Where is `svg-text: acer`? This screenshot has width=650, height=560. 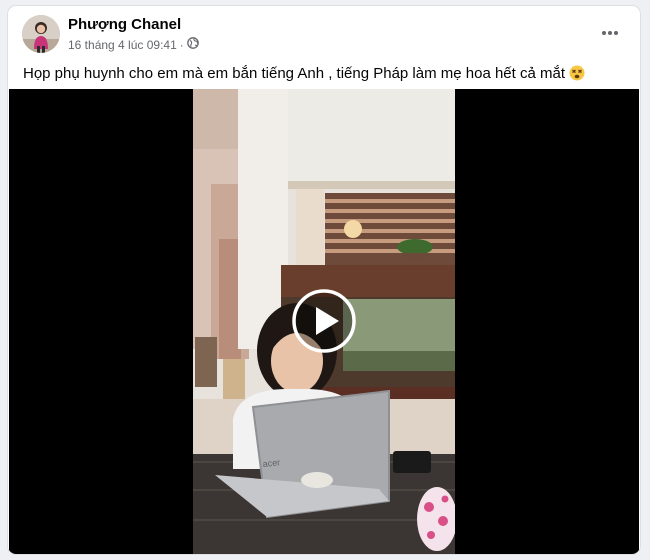 svg-text: acer is located at coordinates (271, 463).